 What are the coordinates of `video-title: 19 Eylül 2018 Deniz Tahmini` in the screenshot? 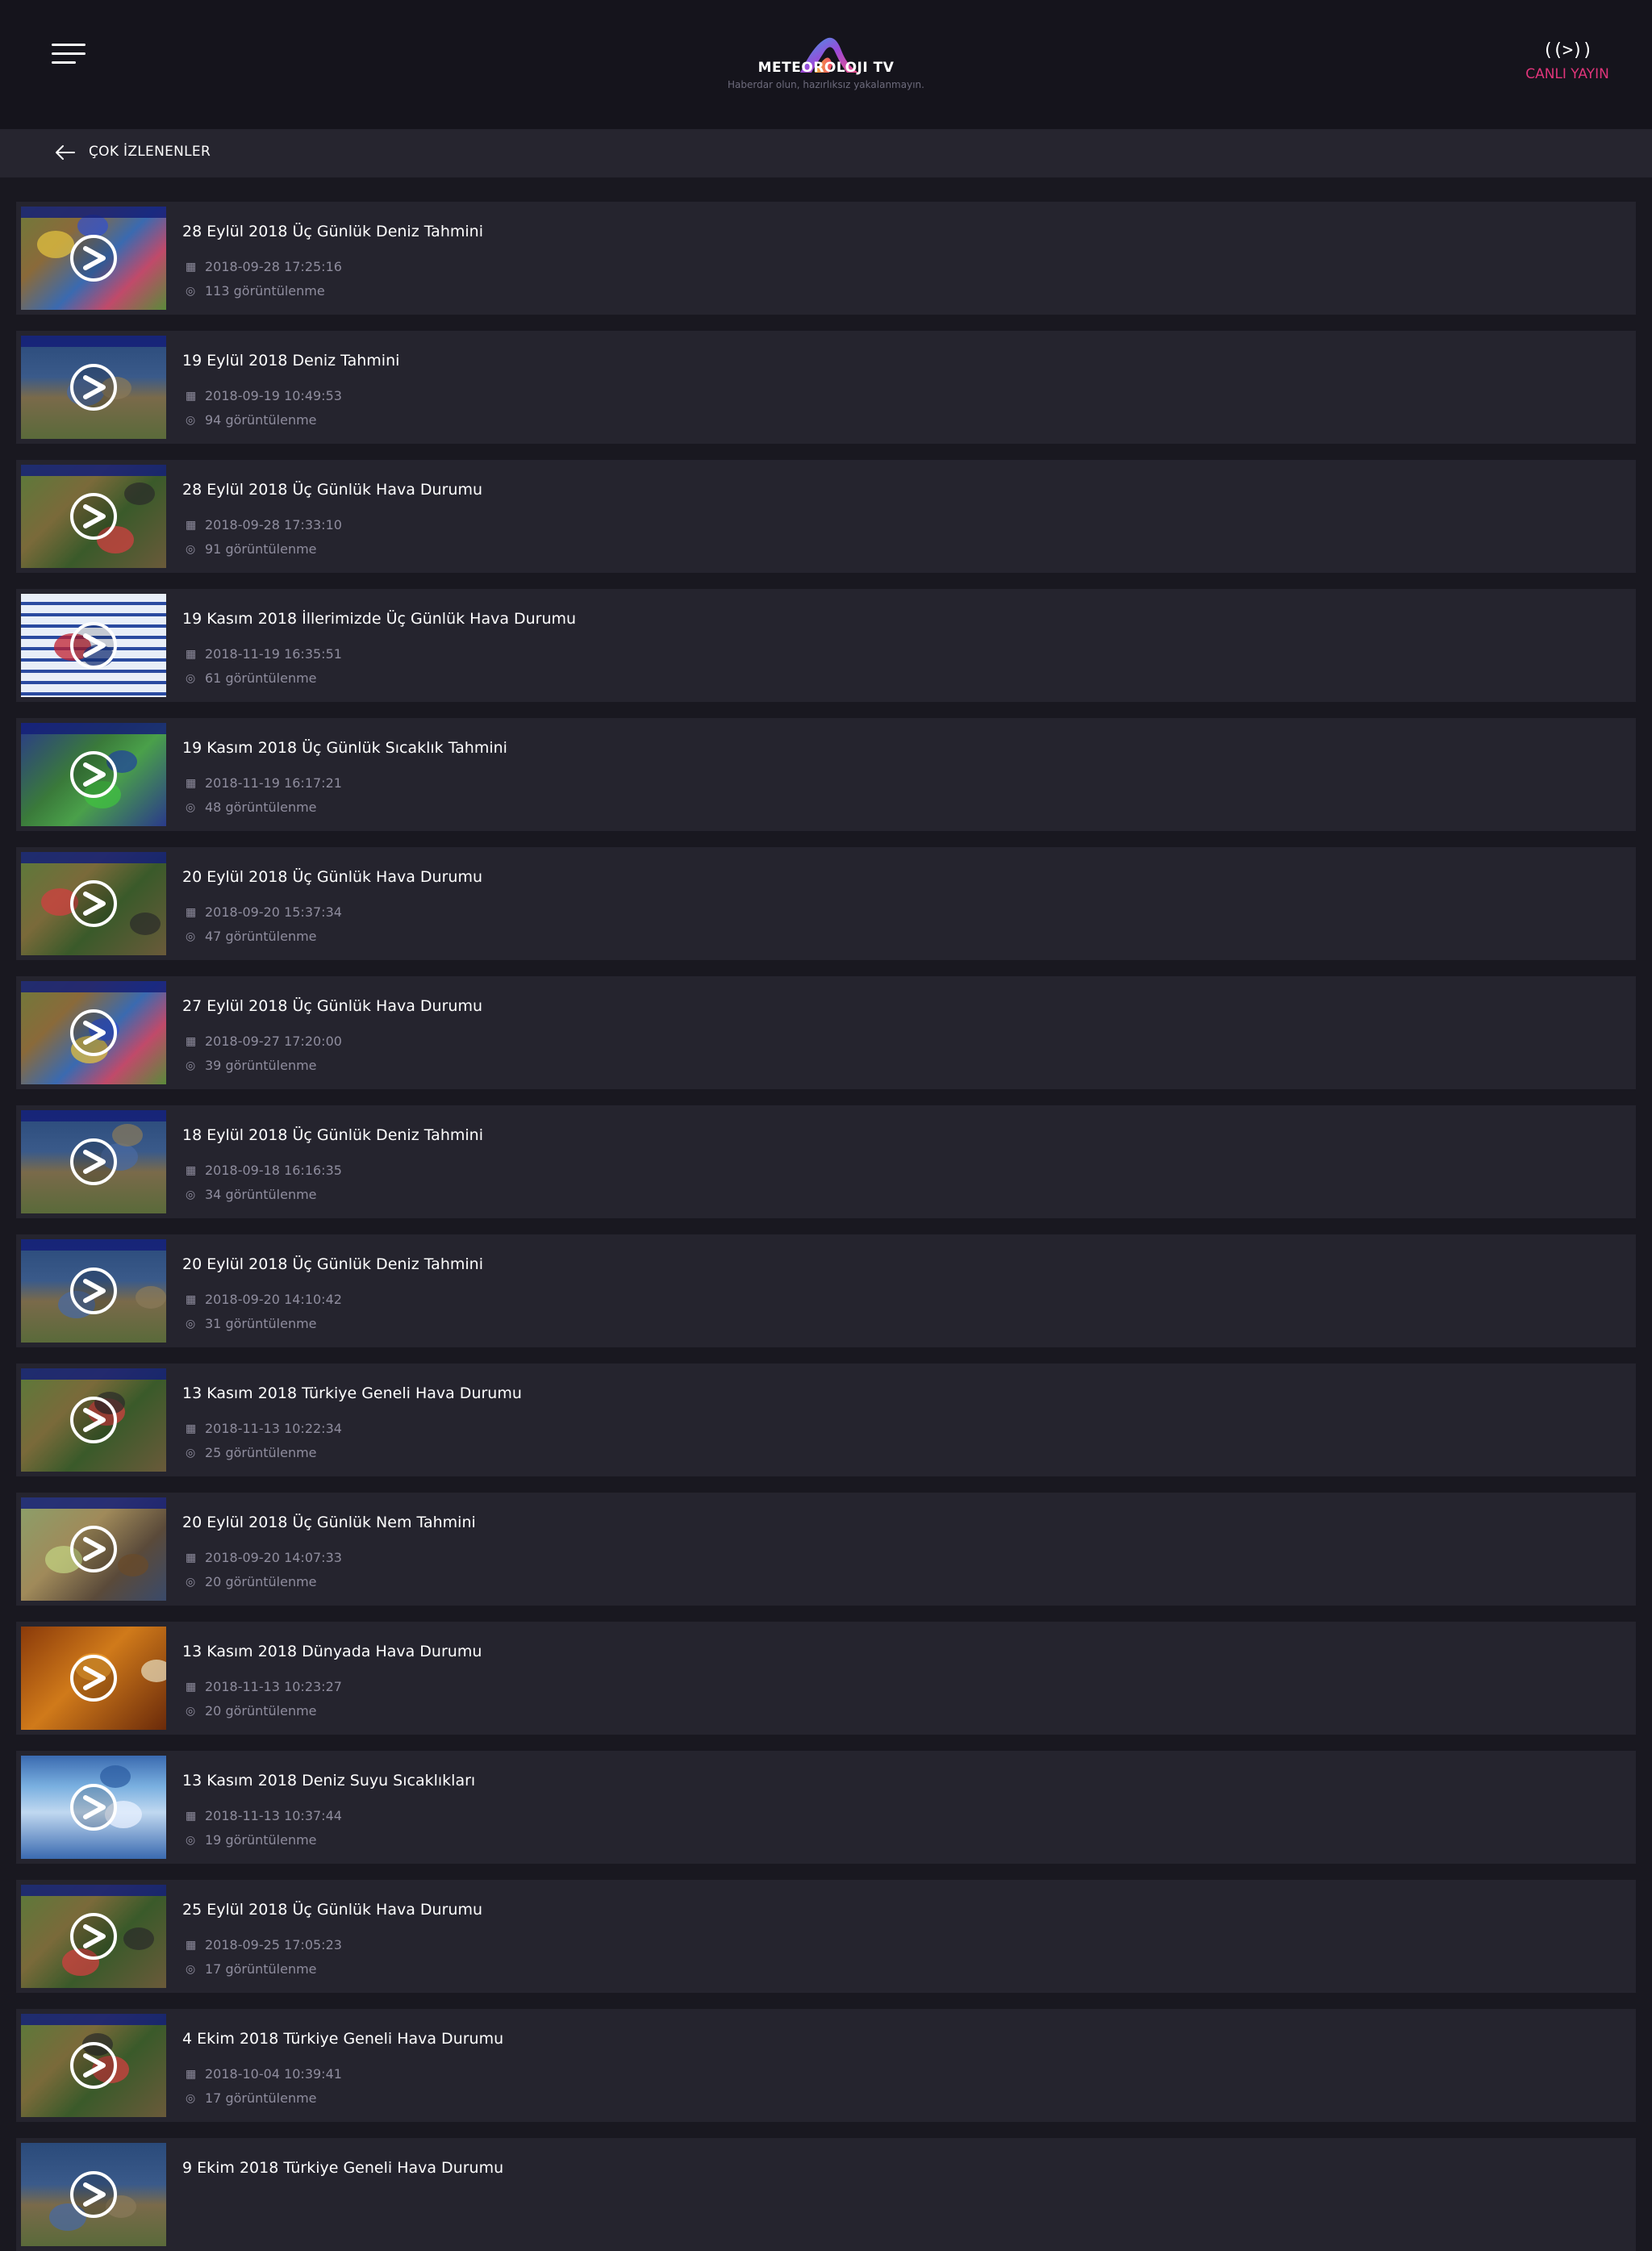 It's located at (290, 361).